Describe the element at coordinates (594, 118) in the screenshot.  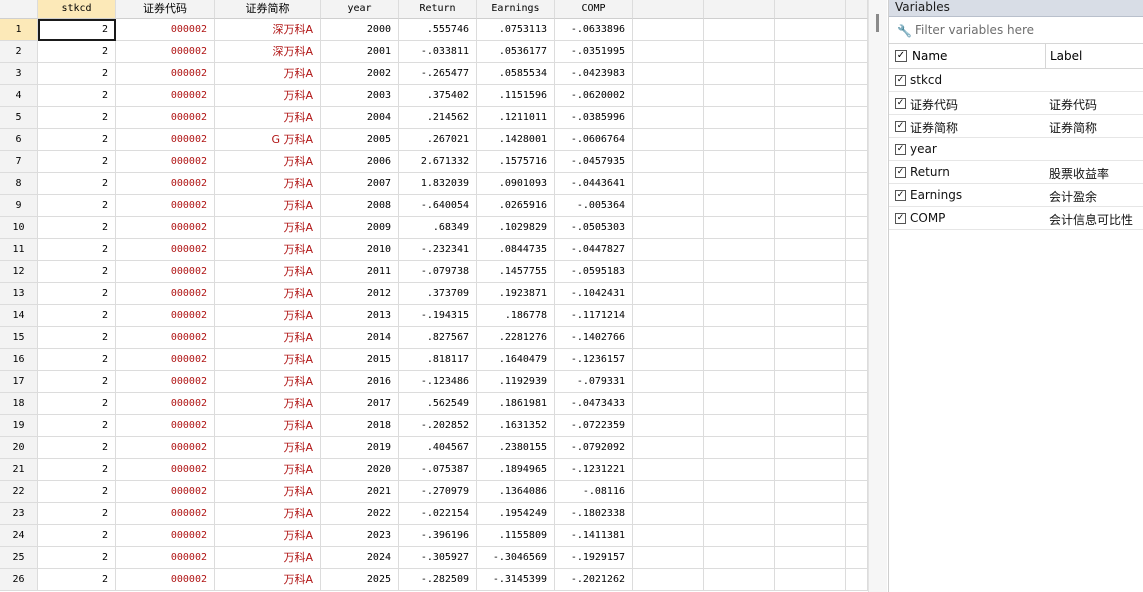
I see `comp-cell: -.0385996` at that location.